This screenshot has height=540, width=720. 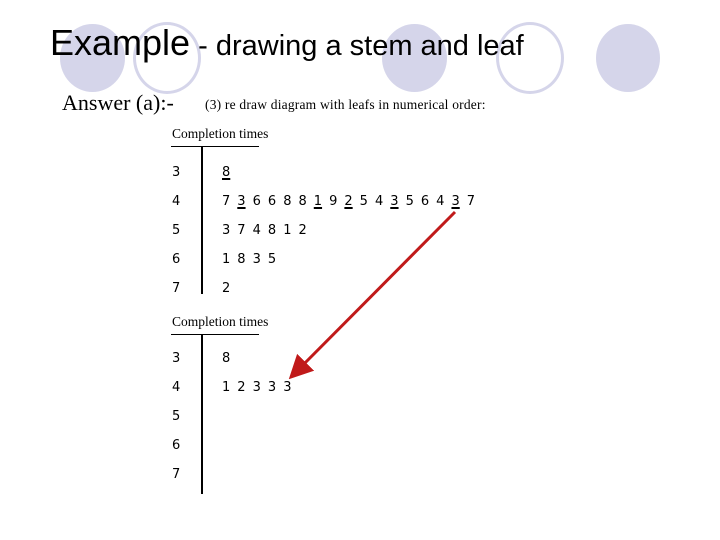 What do you see at coordinates (372, 295) in the screenshot?
I see `red-arrow` at bounding box center [372, 295].